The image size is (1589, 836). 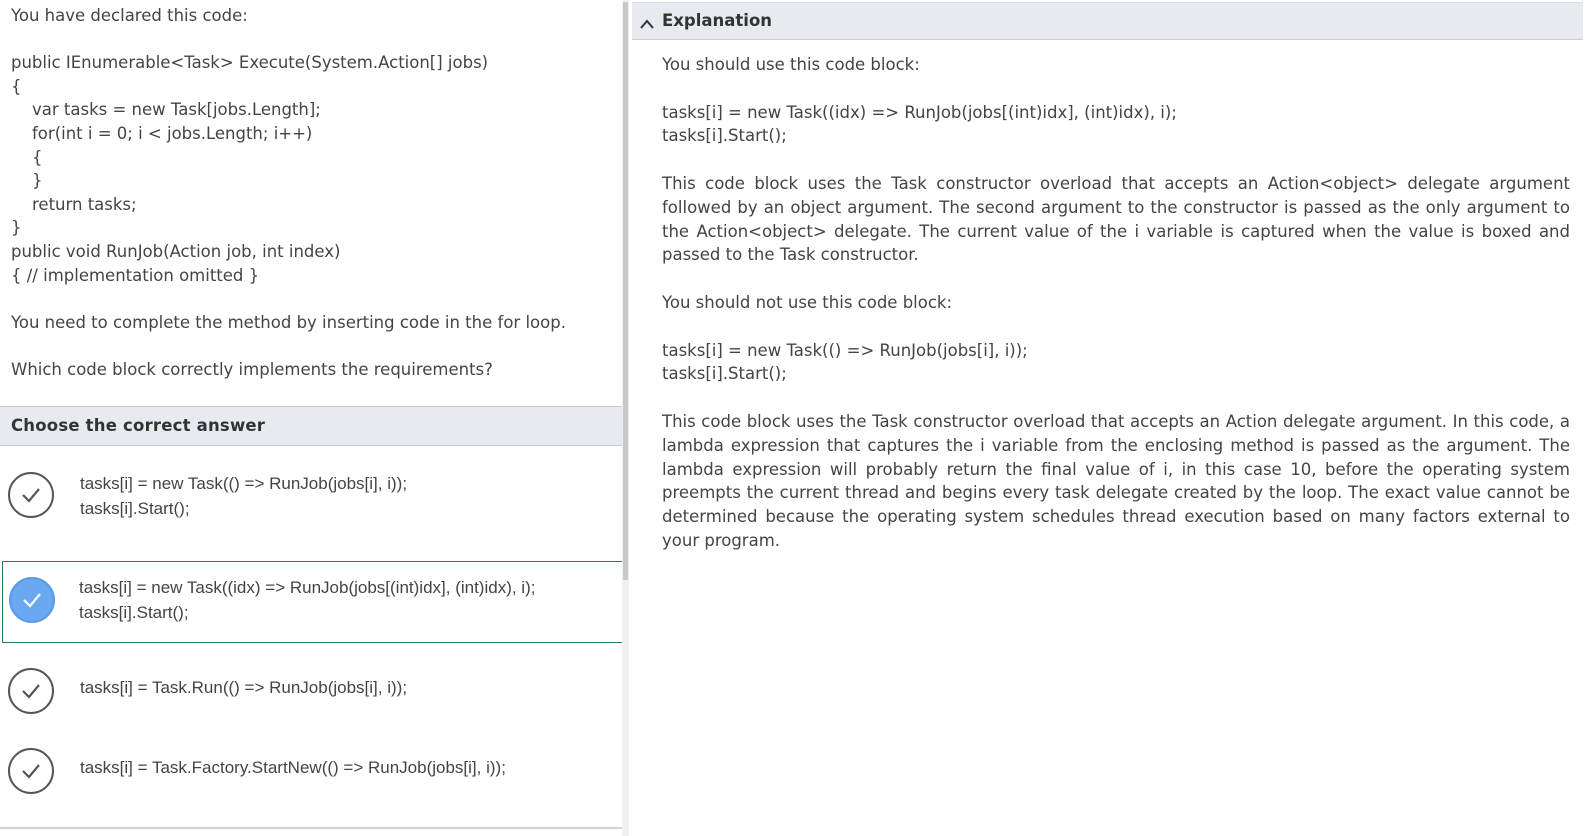 What do you see at coordinates (138, 425) in the screenshot?
I see `answers-header-label: Choose the correct answer` at bounding box center [138, 425].